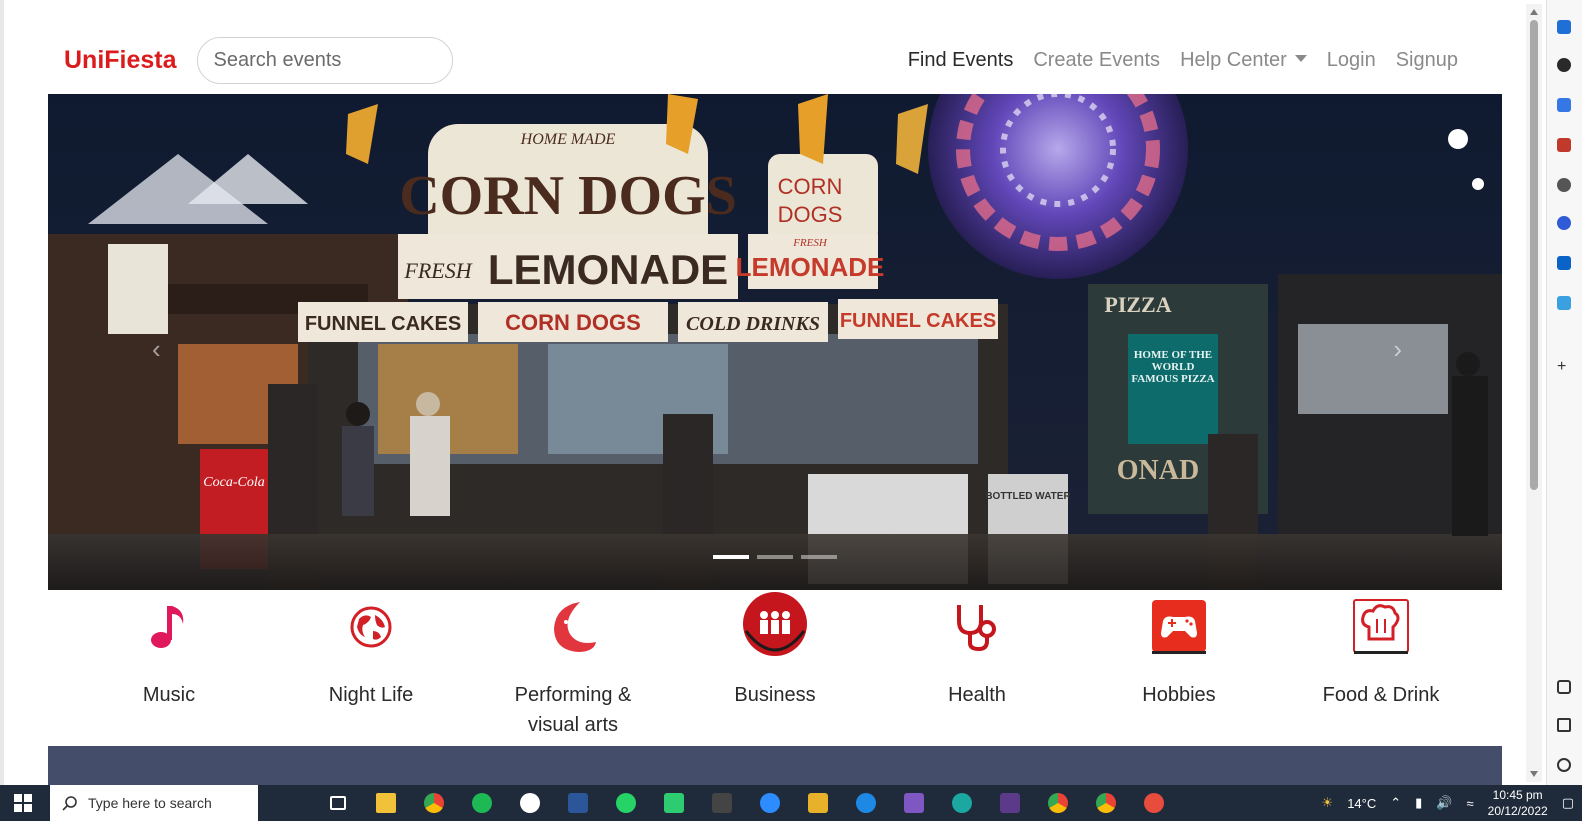 The image size is (1582, 821). What do you see at coordinates (338, 803) in the screenshot?
I see `task-view-icon` at bounding box center [338, 803].